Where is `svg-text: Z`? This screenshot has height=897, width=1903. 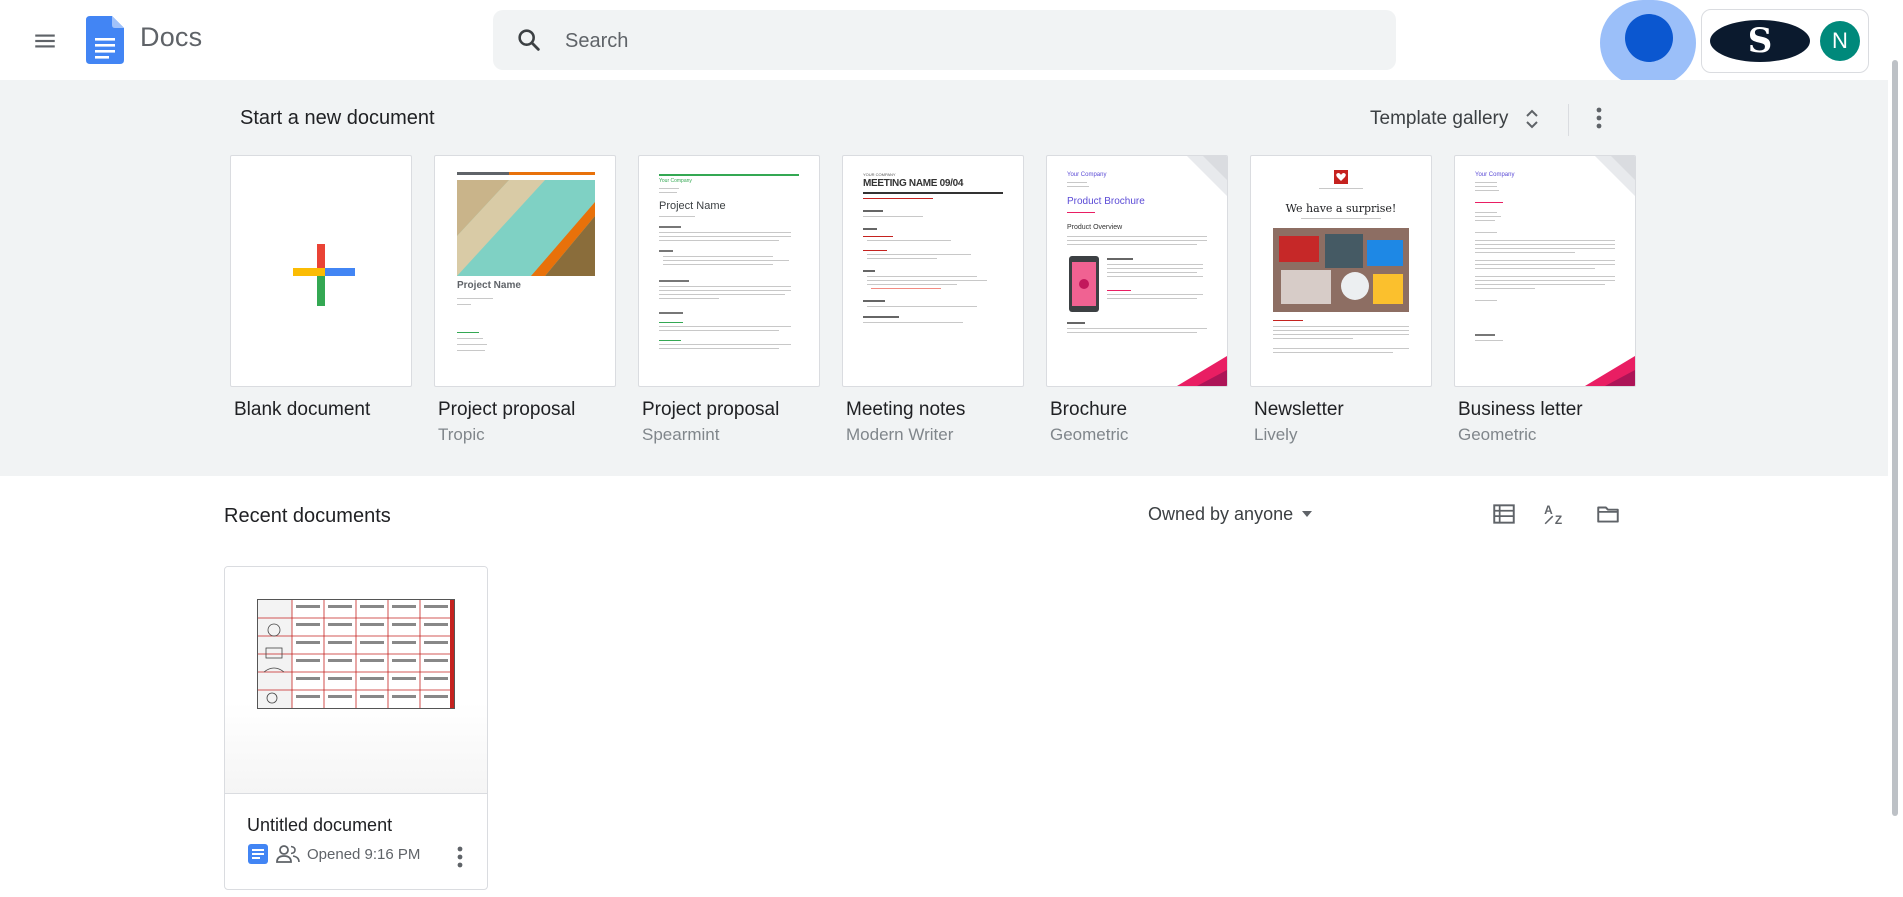 svg-text: Z is located at coordinates (1558, 520).